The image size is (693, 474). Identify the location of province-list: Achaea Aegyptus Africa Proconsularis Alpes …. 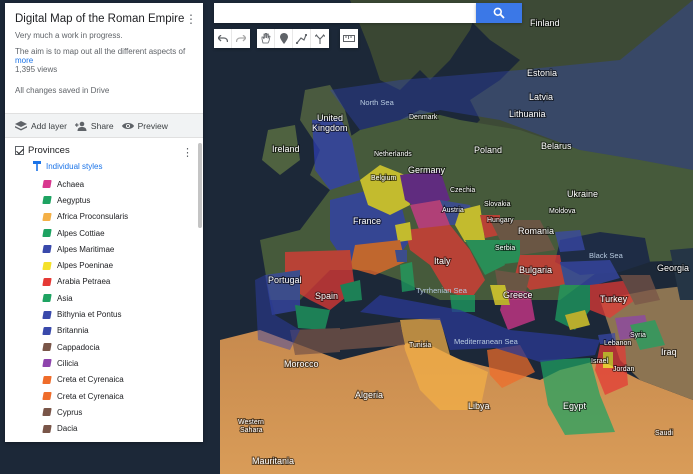
(109, 306).